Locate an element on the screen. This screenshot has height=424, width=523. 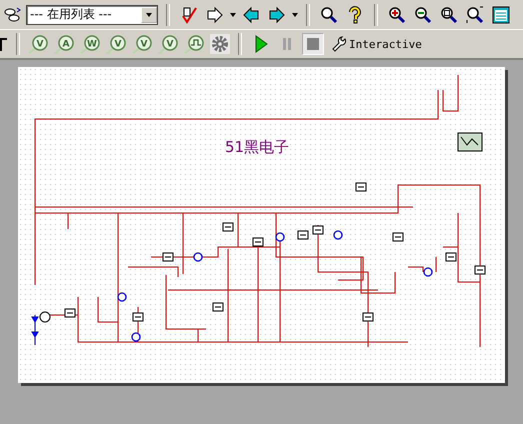
zoom-fit-button is located at coordinates (475, 15).